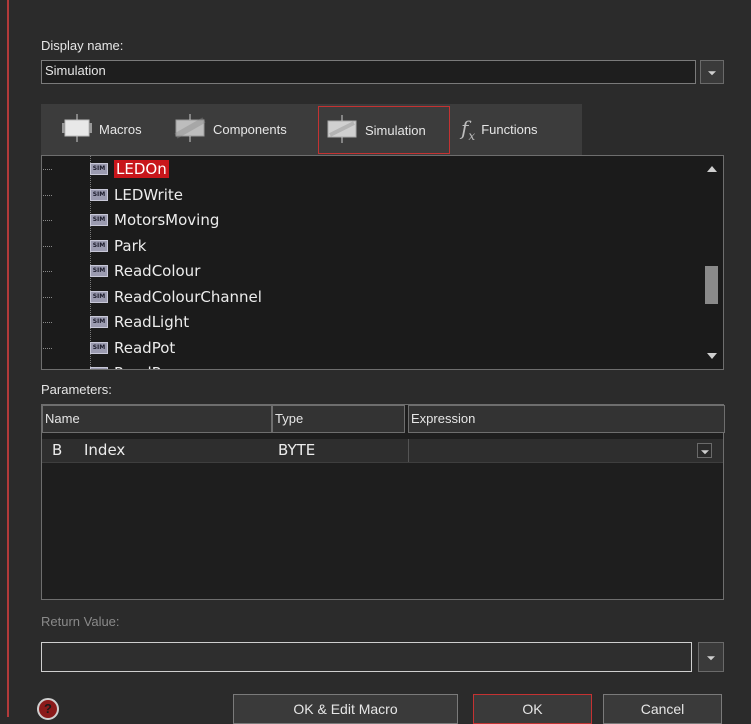 The height and width of the screenshot is (724, 751). Describe the element at coordinates (712, 356) in the screenshot. I see `scroll-down-icon` at that location.